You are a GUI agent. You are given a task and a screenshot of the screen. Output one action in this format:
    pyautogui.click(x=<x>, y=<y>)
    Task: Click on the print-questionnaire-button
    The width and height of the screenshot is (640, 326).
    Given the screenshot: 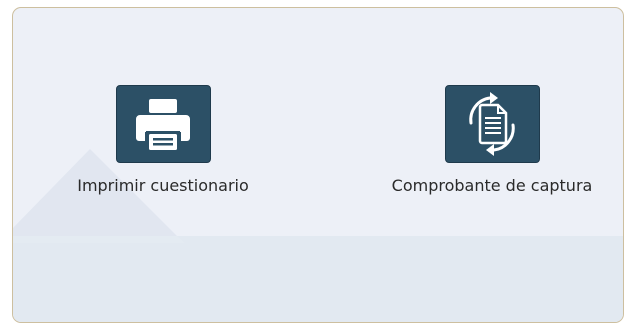 What is the action you would take?
    pyautogui.click(x=163, y=124)
    